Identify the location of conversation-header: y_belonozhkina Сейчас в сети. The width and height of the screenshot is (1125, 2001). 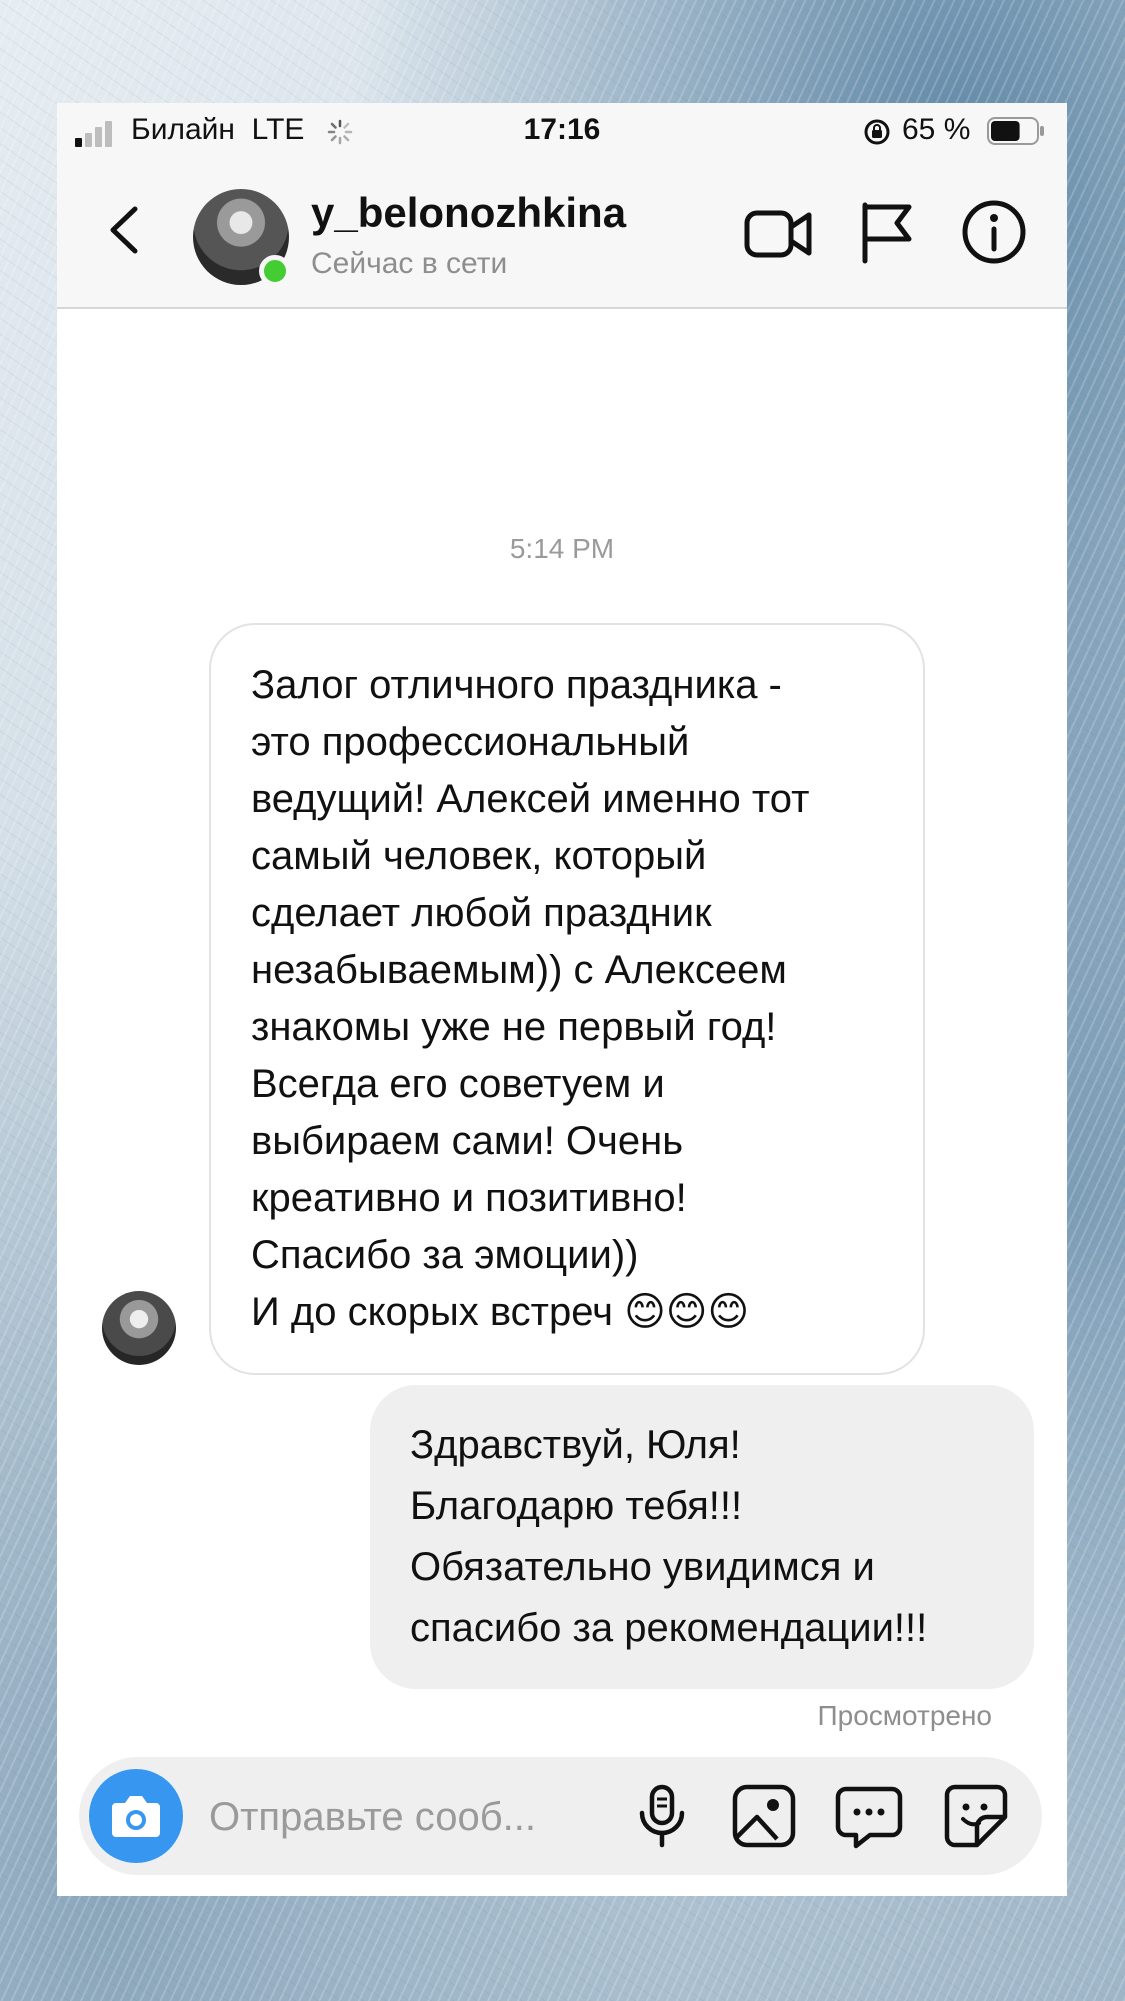
(562, 234).